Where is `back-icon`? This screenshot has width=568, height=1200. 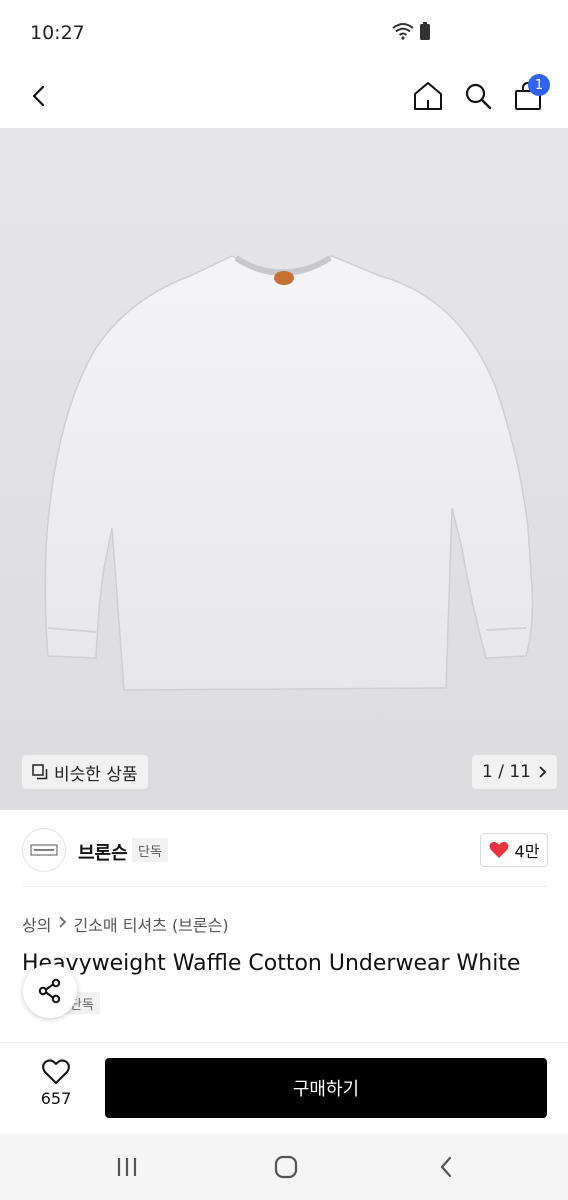
back-icon is located at coordinates (446, 1167).